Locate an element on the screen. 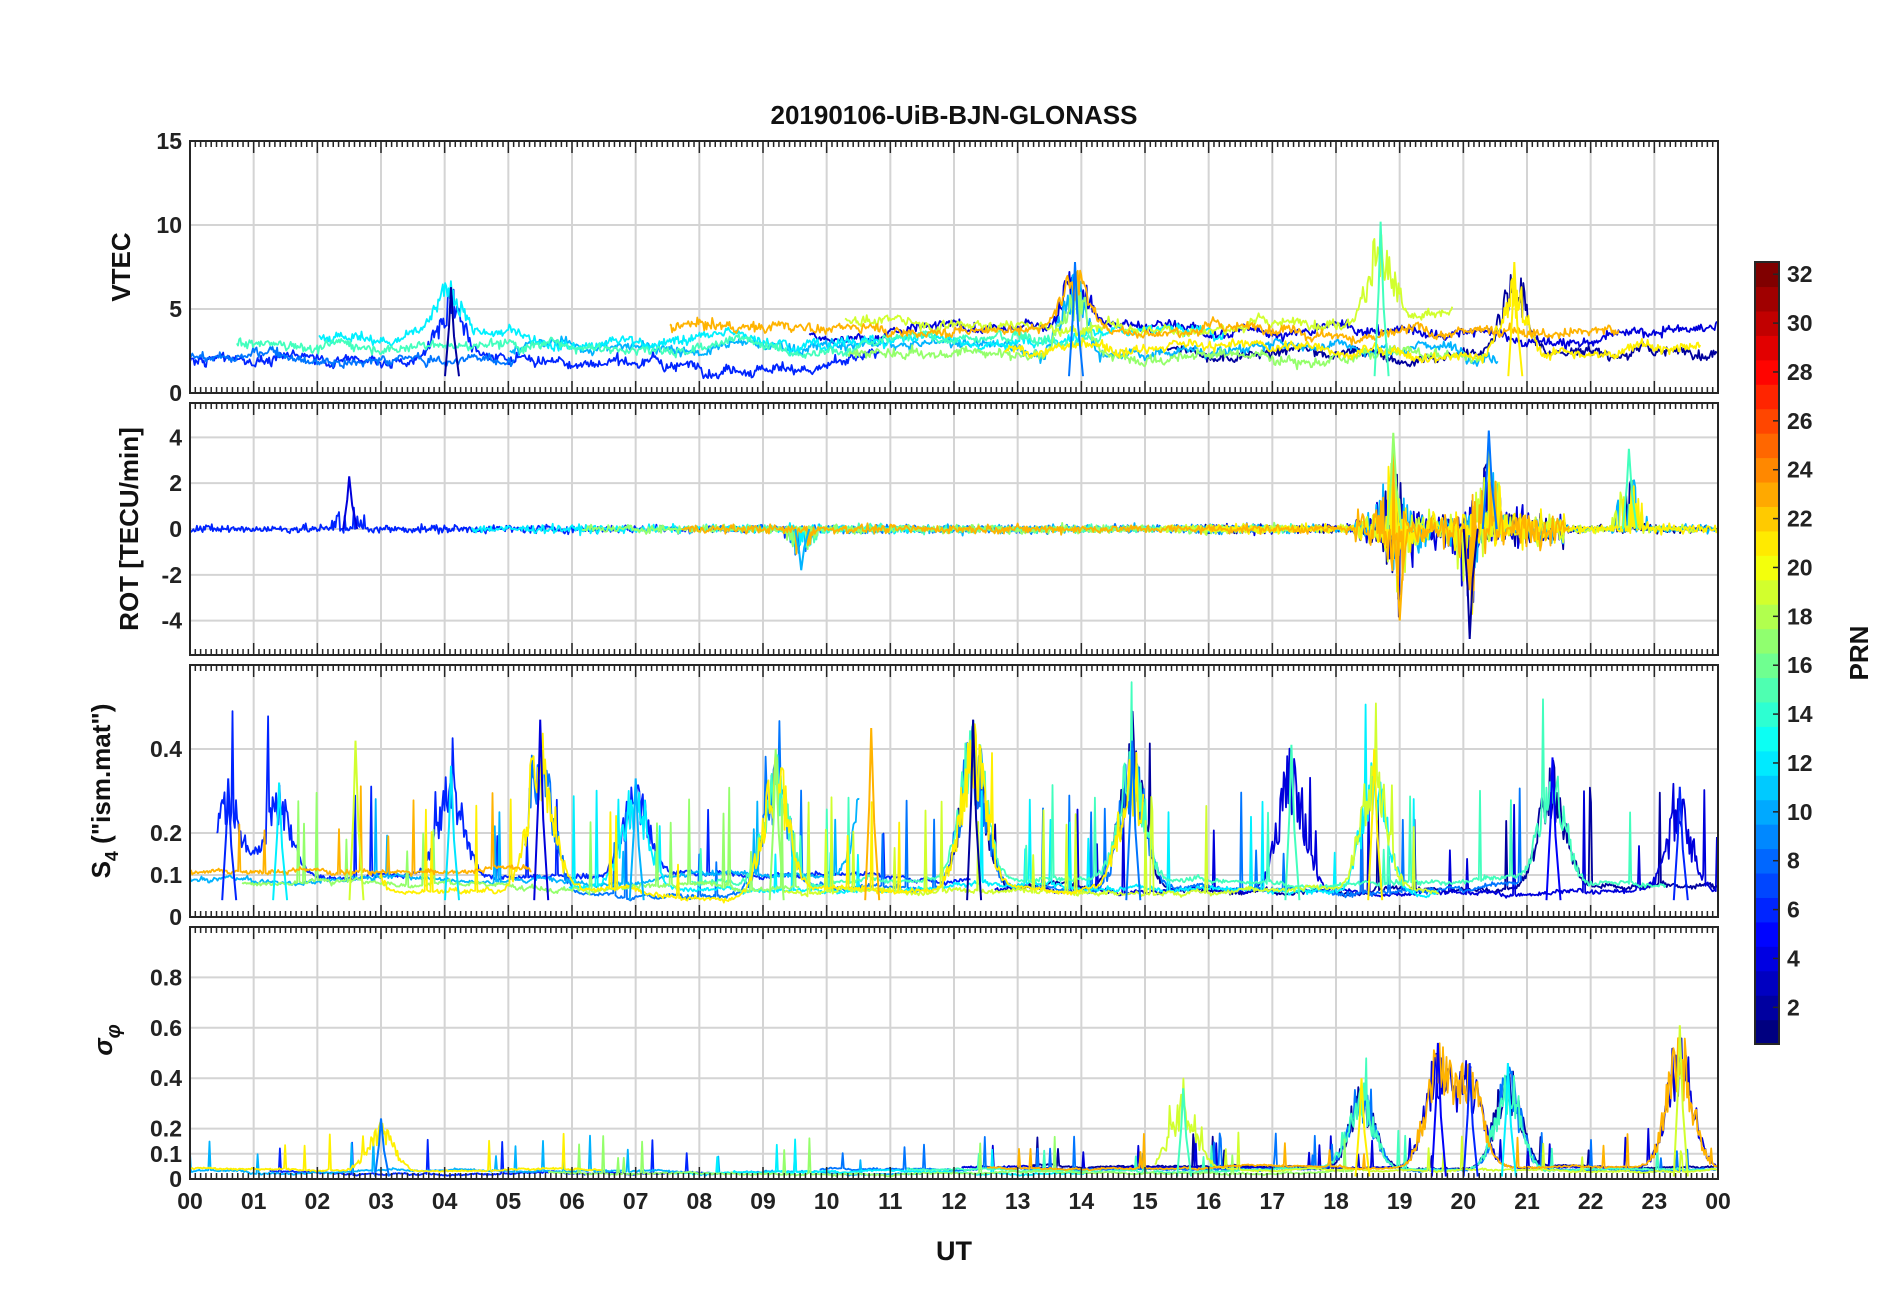 The image size is (1902, 1292). colorbar-tick-label: 12 is located at coordinates (1800, 763).